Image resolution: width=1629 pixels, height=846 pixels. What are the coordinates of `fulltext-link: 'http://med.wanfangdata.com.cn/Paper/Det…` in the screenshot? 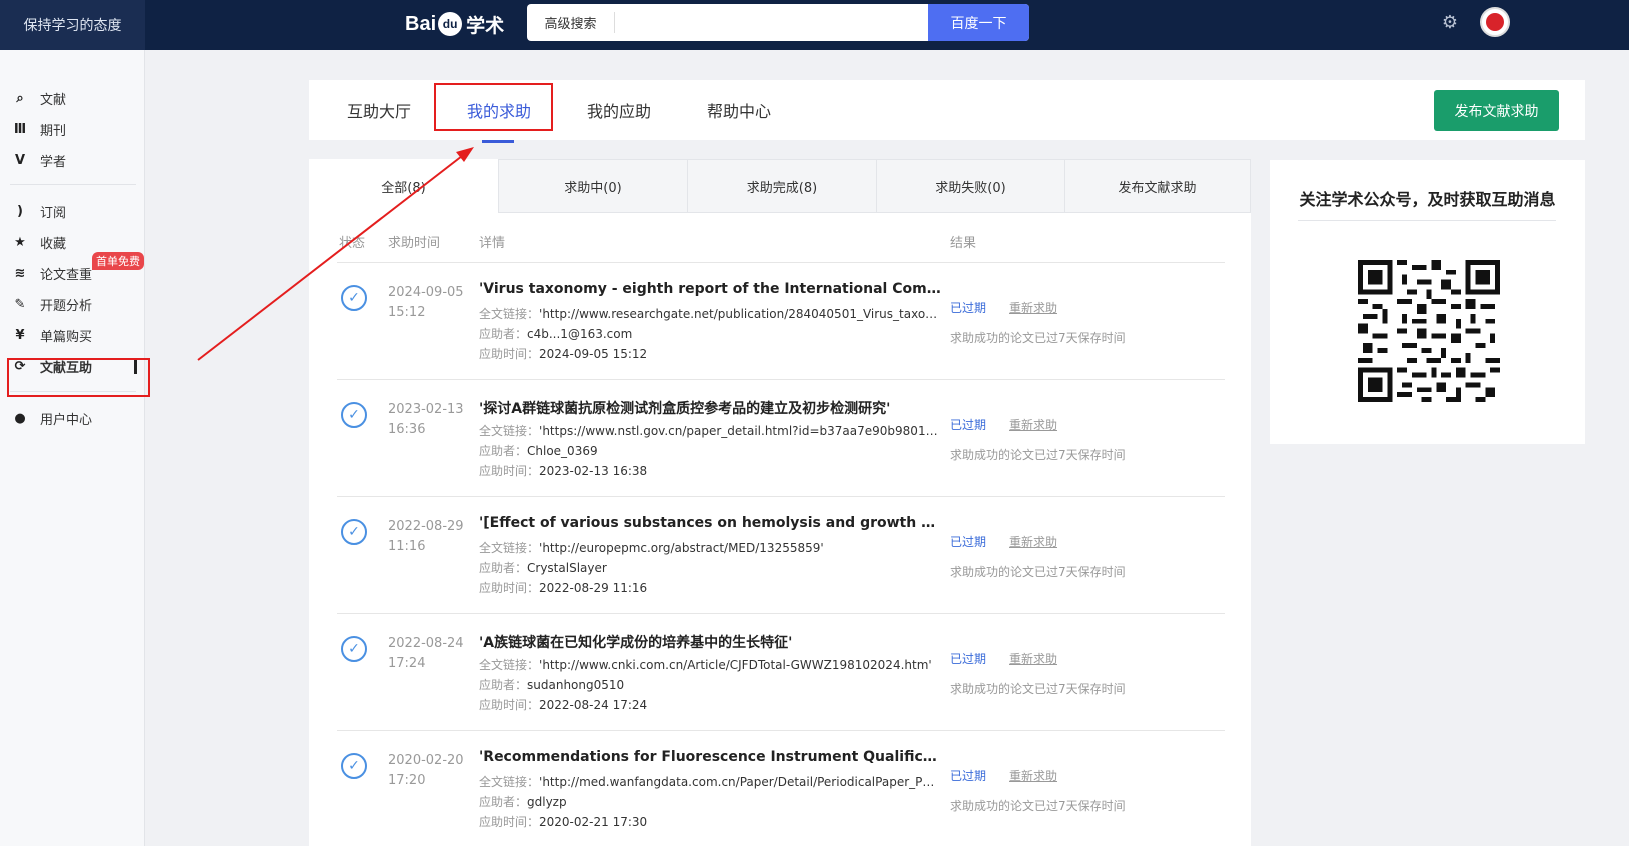 It's located at (740, 782).